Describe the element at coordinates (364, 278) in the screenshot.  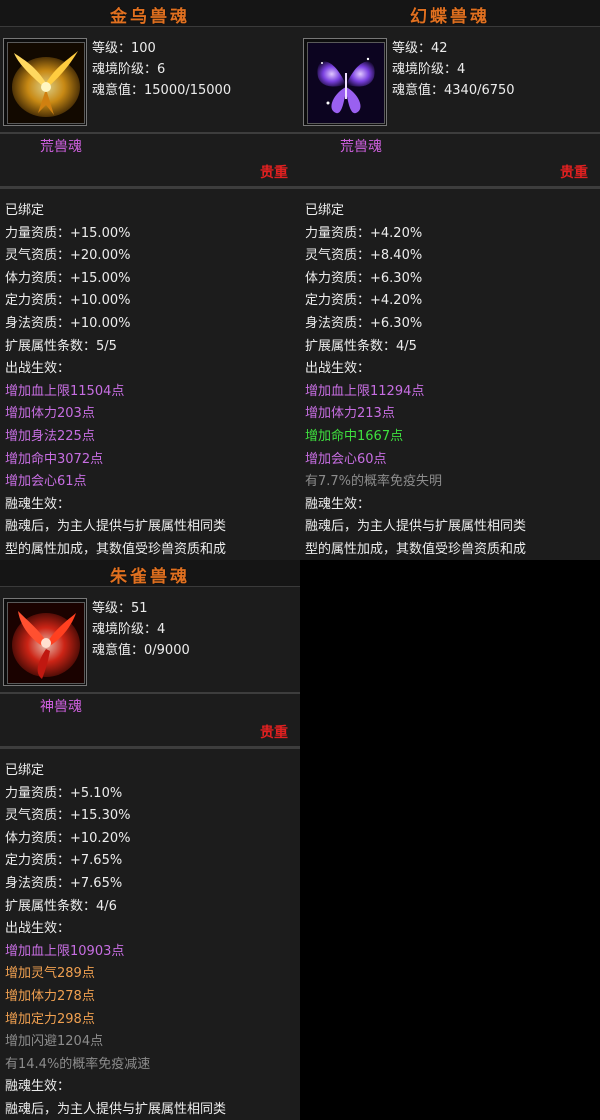
I see `attr-line: 体力资质：+6.30%` at that location.